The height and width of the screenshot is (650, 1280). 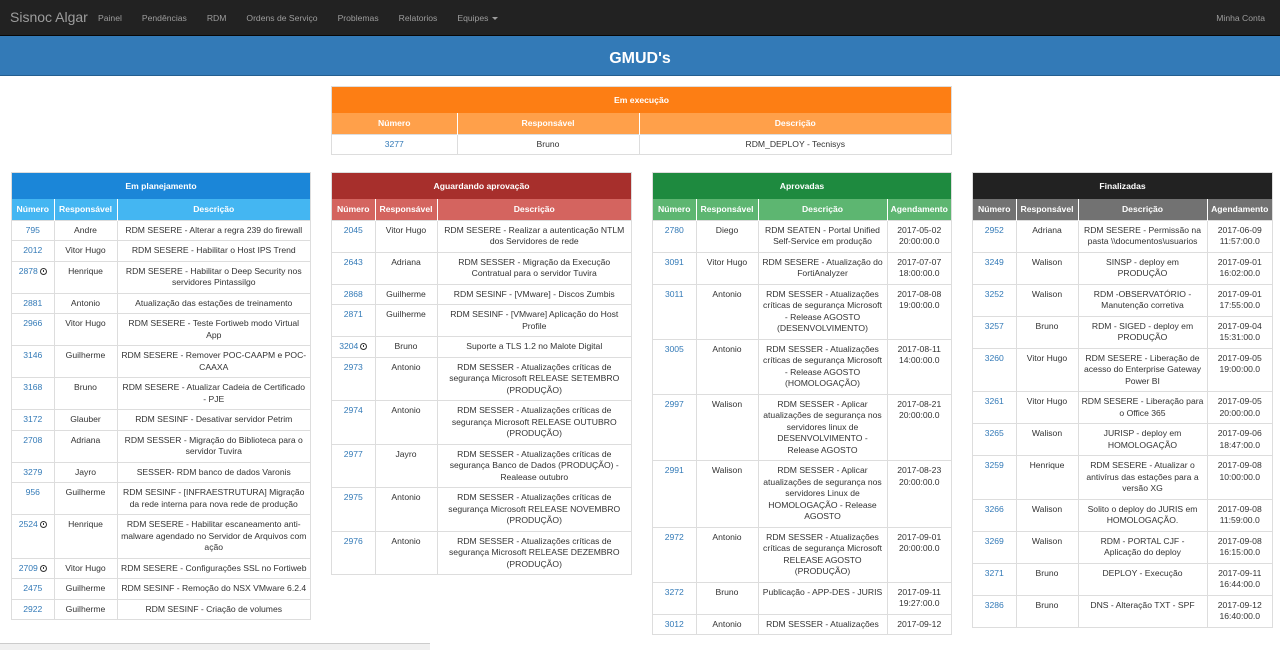 What do you see at coordinates (674, 592) in the screenshot?
I see `rdm-number-link: 3272` at bounding box center [674, 592].